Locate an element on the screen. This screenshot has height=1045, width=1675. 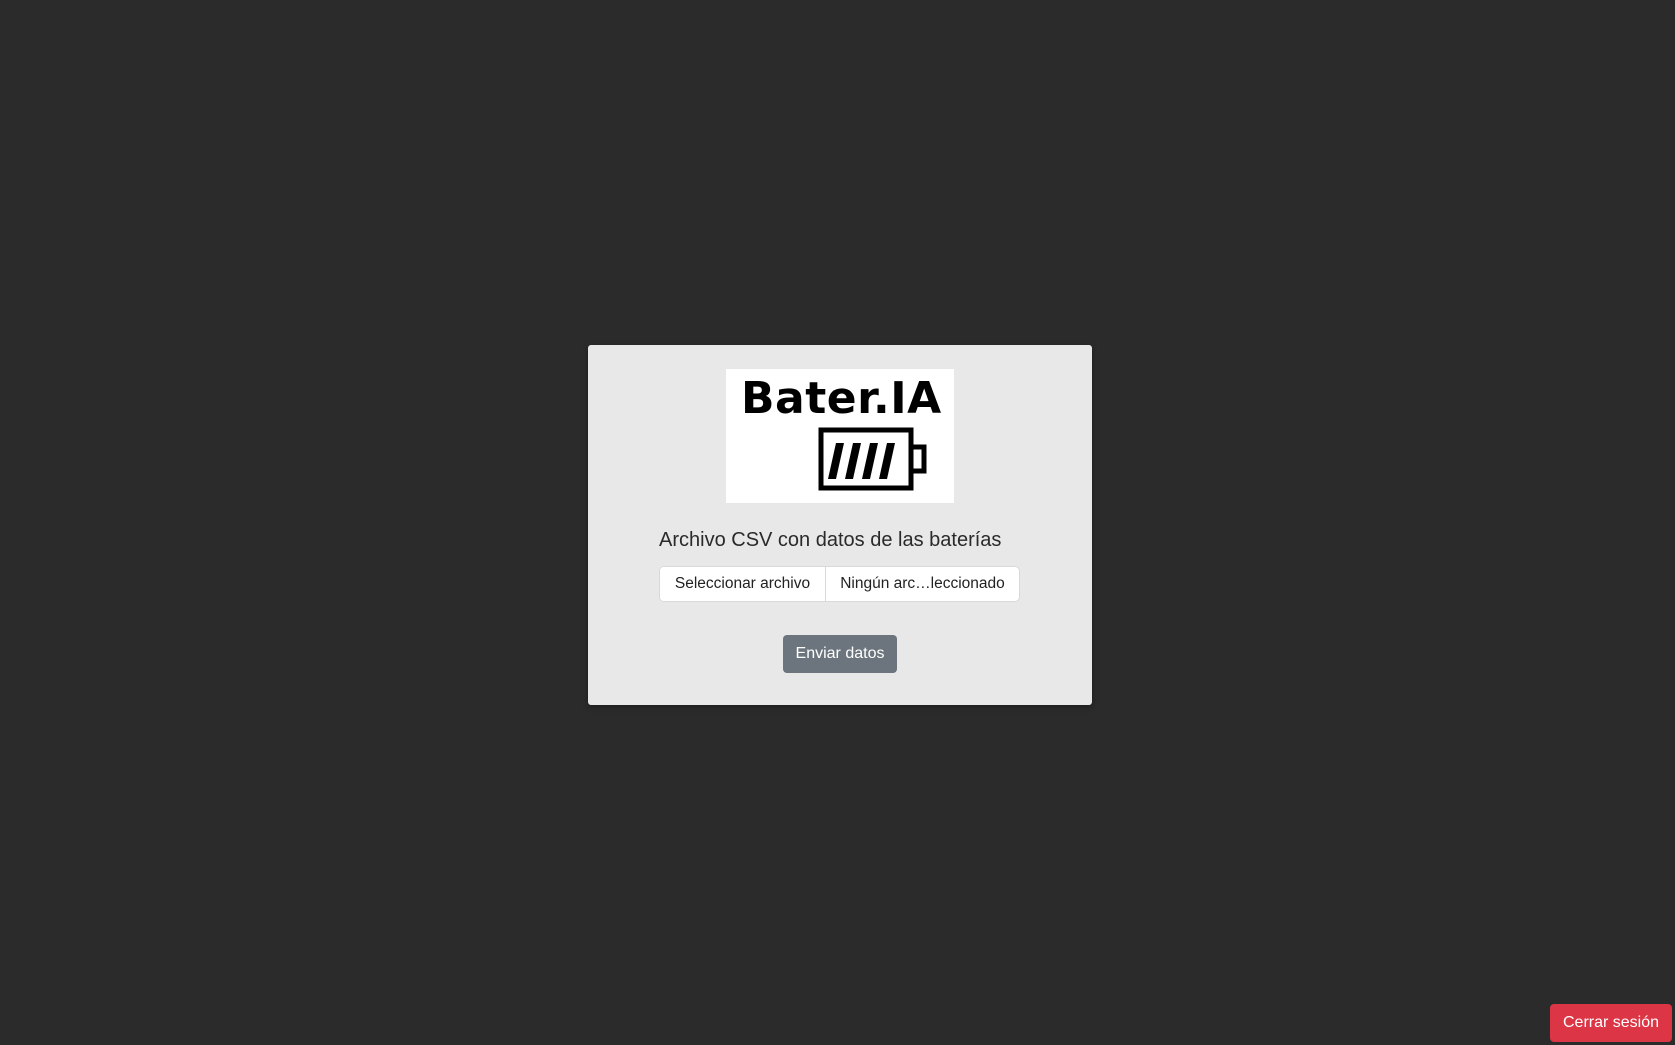
battery-icon is located at coordinates (872, 459).